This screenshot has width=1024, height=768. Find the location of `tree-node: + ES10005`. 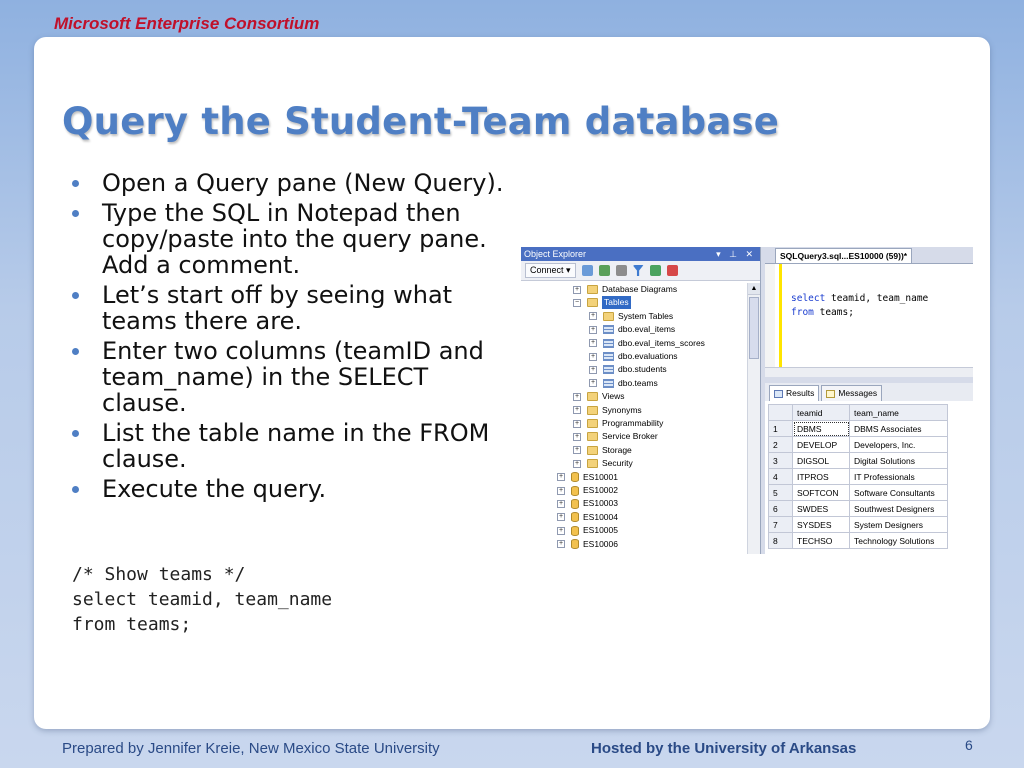

tree-node: + ES10005 is located at coordinates (587, 530).